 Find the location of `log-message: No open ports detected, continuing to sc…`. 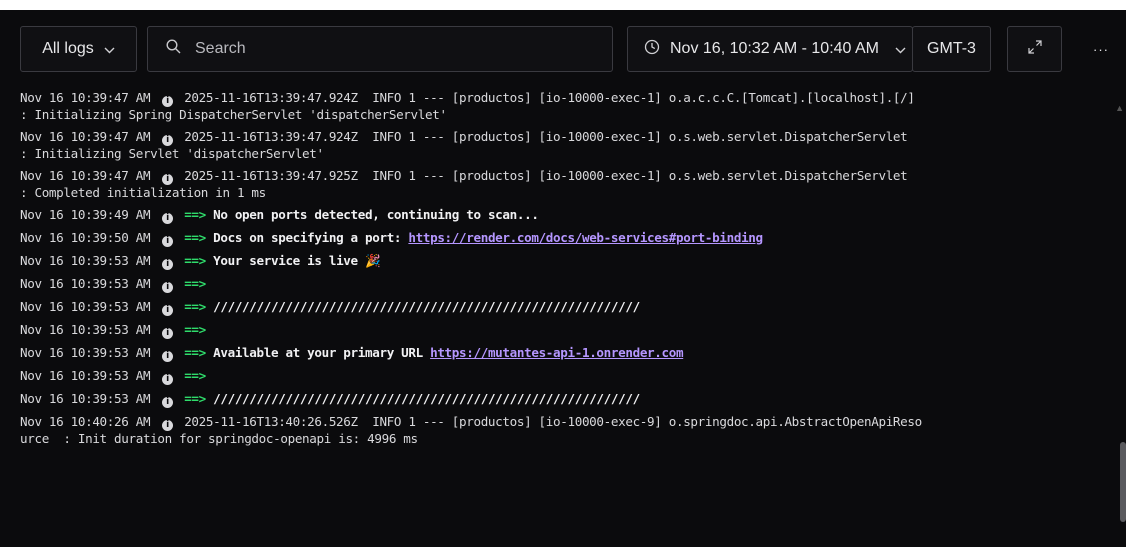

log-message: No open ports detected, continuing to sc… is located at coordinates (372, 214).